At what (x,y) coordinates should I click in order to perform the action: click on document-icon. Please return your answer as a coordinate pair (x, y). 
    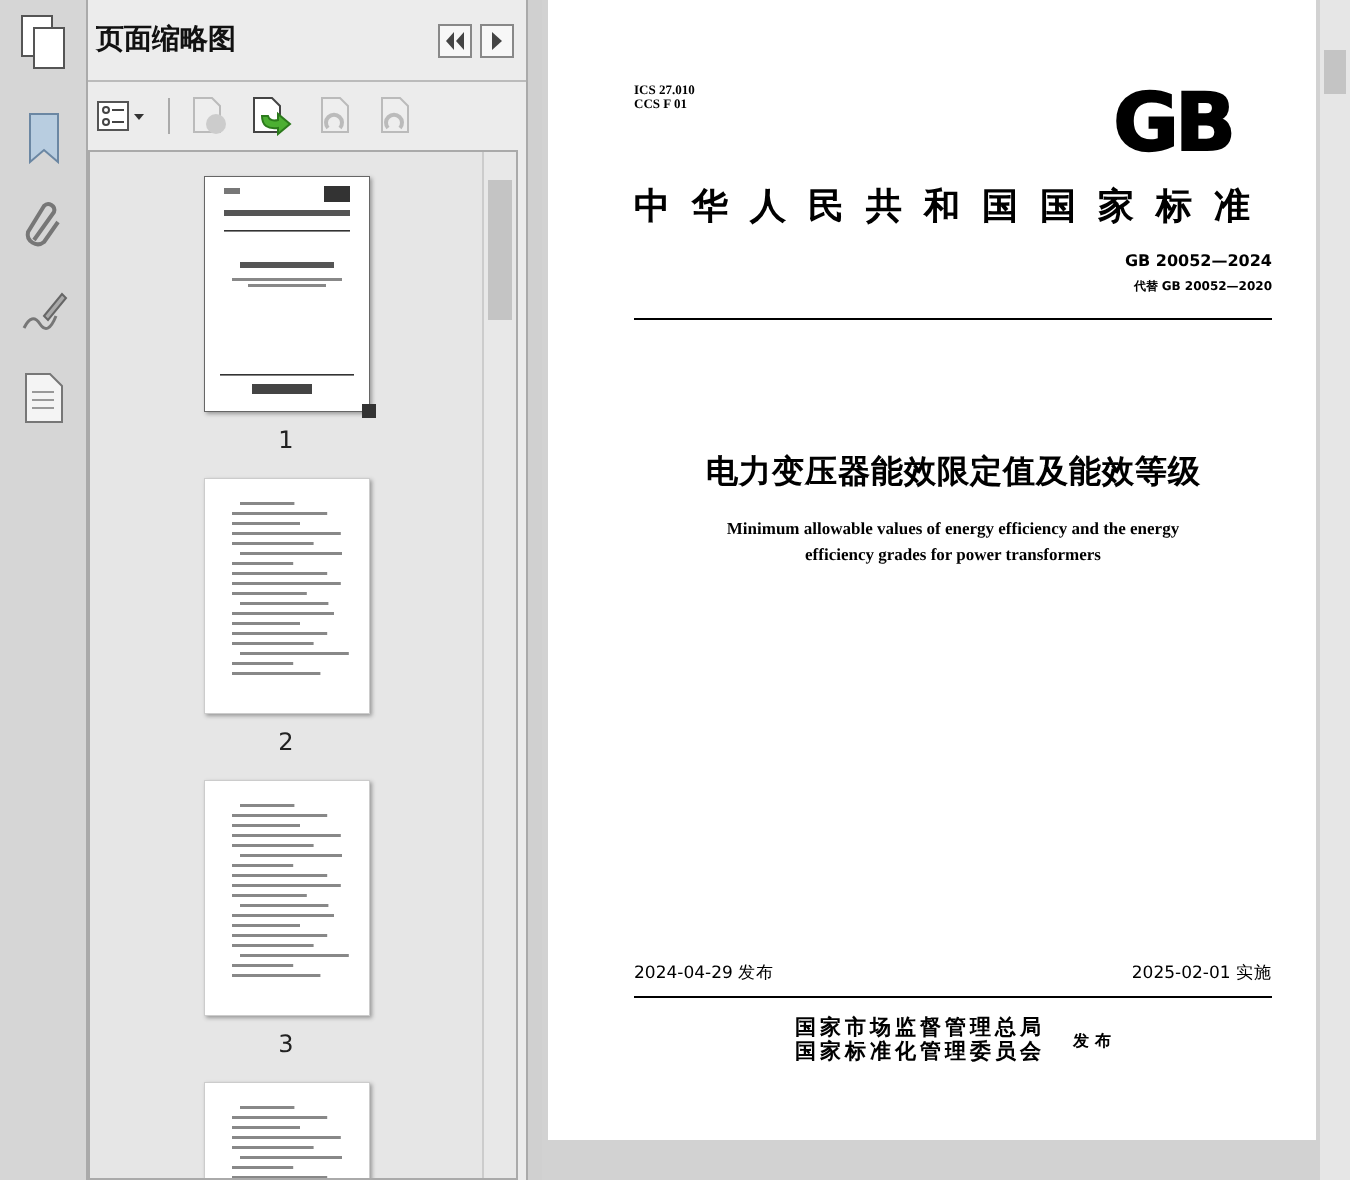
    Looking at the image, I should click on (43, 398).